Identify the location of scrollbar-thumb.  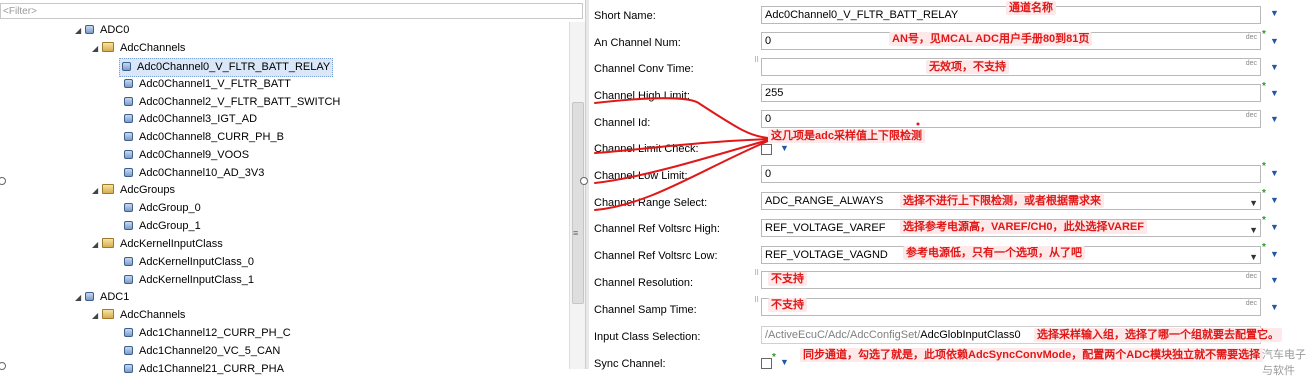
(578, 203).